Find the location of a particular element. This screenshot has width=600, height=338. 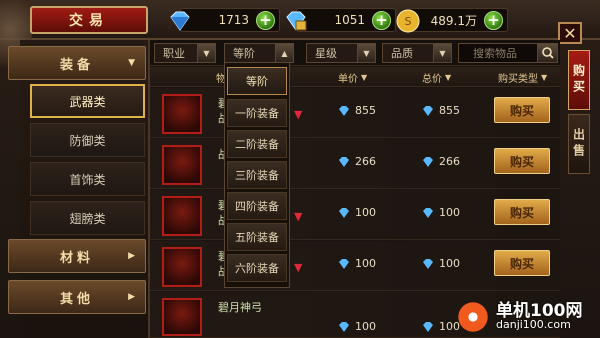

tier-dropdown-list: 等阶 一阶装备 二阶装备 三阶装备 四阶装备 五阶装备 六阶装备 is located at coordinates (257, 175).